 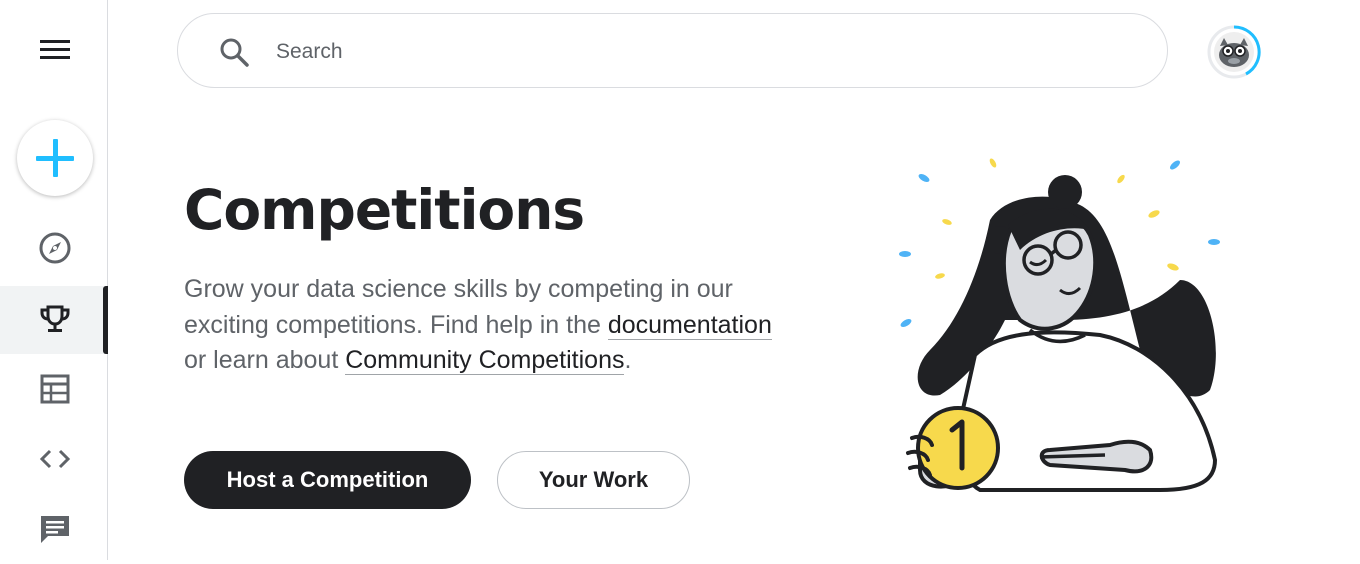 I want to click on trophy-icon, so click(x=55, y=318).